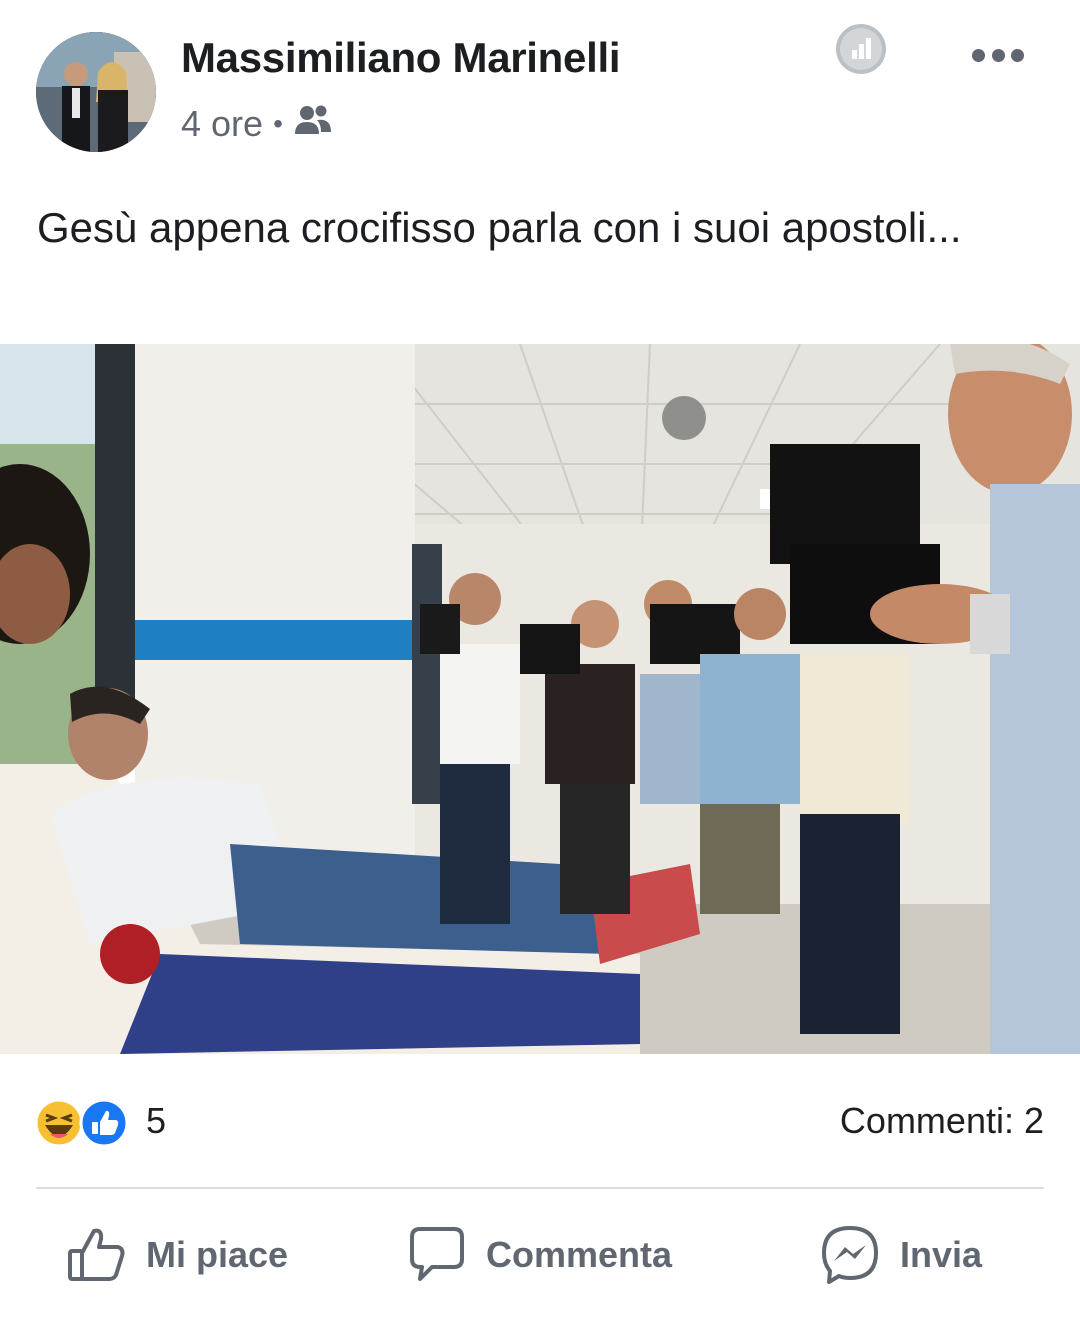 The width and height of the screenshot is (1080, 1320). I want to click on post-meta: 4 ore •, so click(257, 124).